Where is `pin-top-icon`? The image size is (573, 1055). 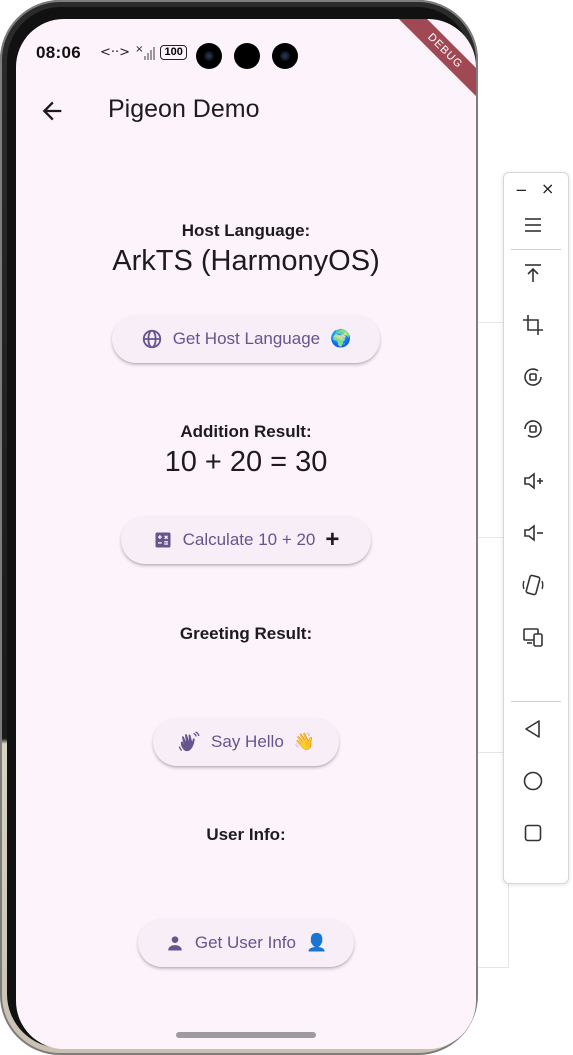 pin-top-icon is located at coordinates (533, 273).